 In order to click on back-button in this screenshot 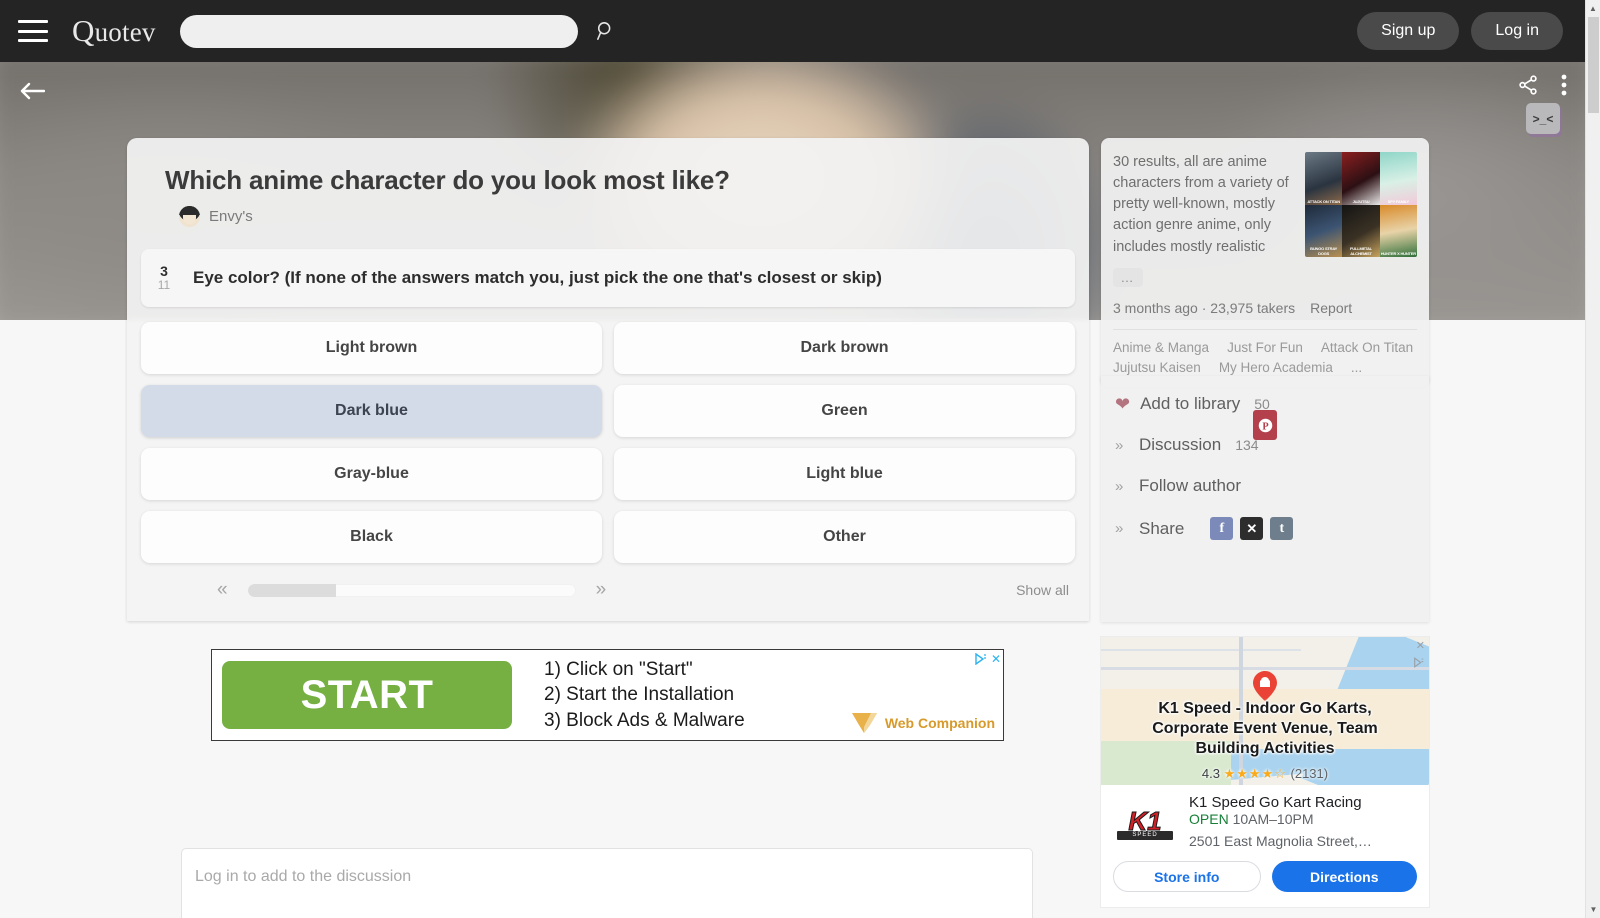, I will do `click(32, 91)`.